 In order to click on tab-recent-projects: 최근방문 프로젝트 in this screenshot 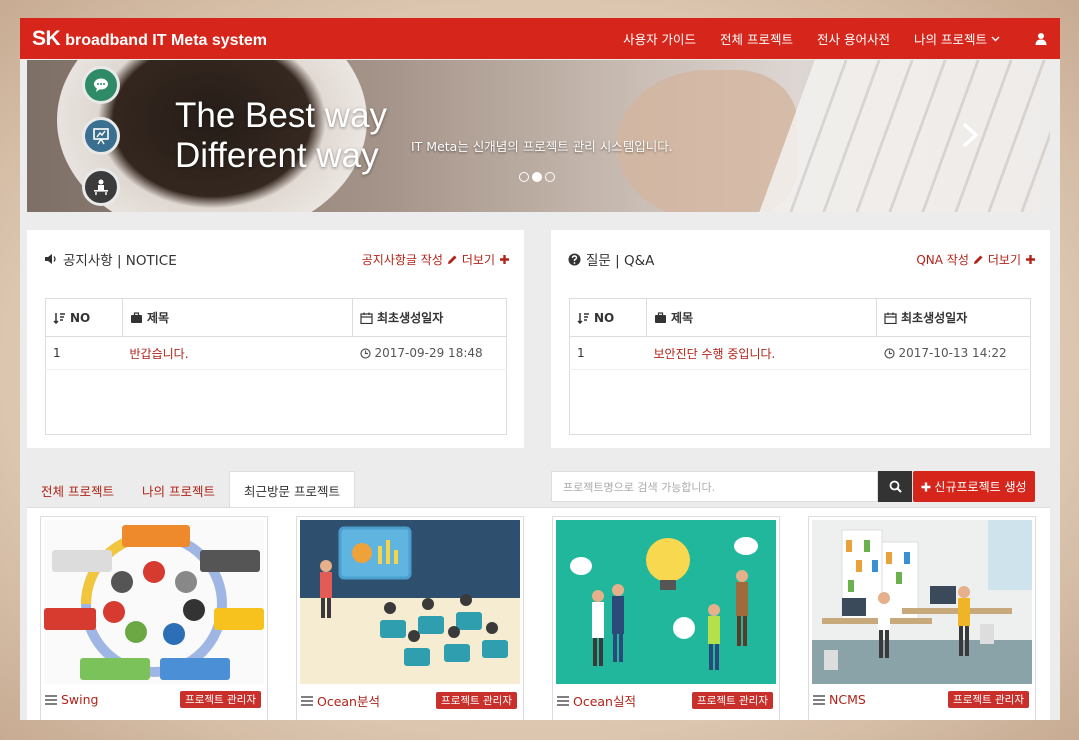, I will do `click(291, 489)`.